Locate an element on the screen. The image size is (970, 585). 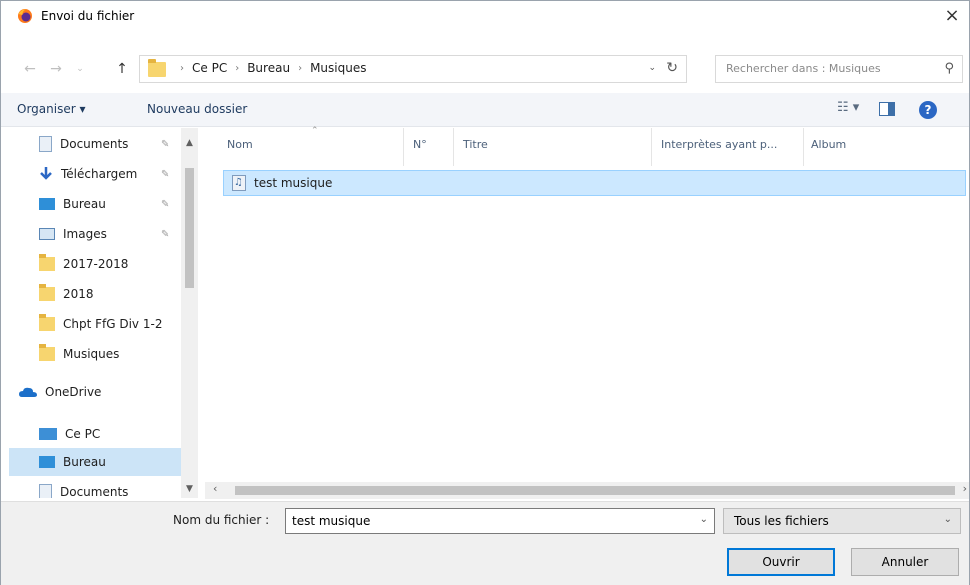
search-input: Rechercher dans : Musiques ⚲ is located at coordinates (839, 69).